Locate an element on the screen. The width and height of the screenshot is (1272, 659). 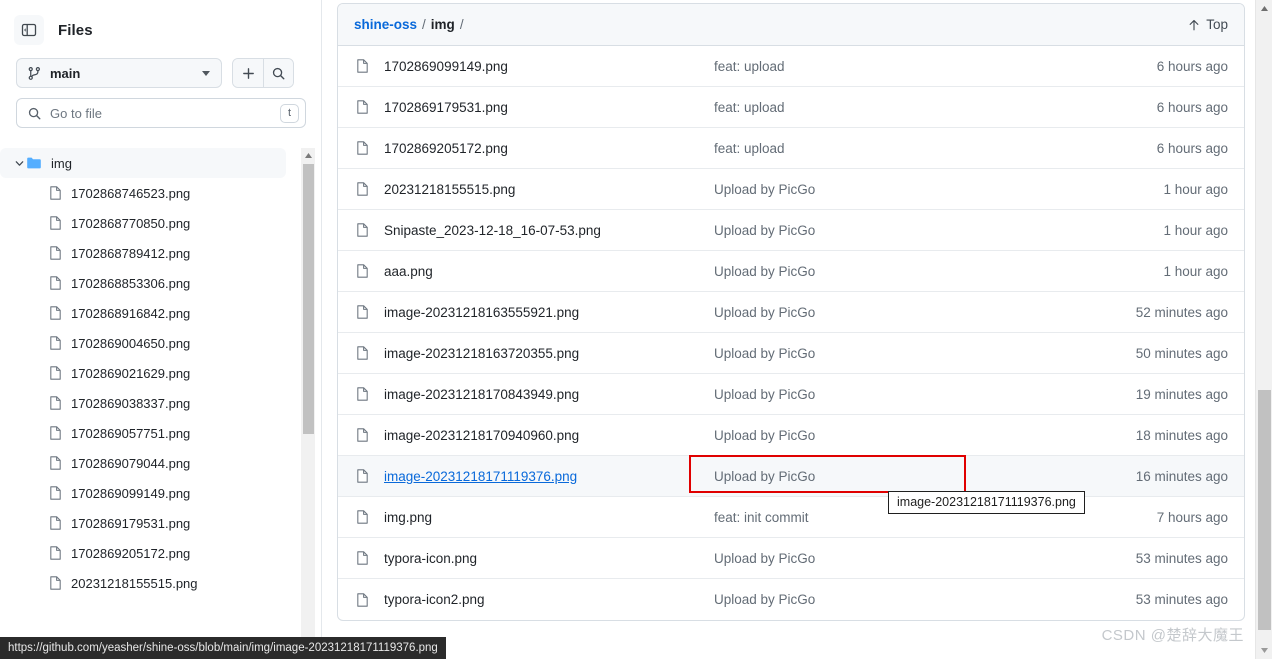
commit-time: 53 minutes ago is located at coordinates (1181, 599).